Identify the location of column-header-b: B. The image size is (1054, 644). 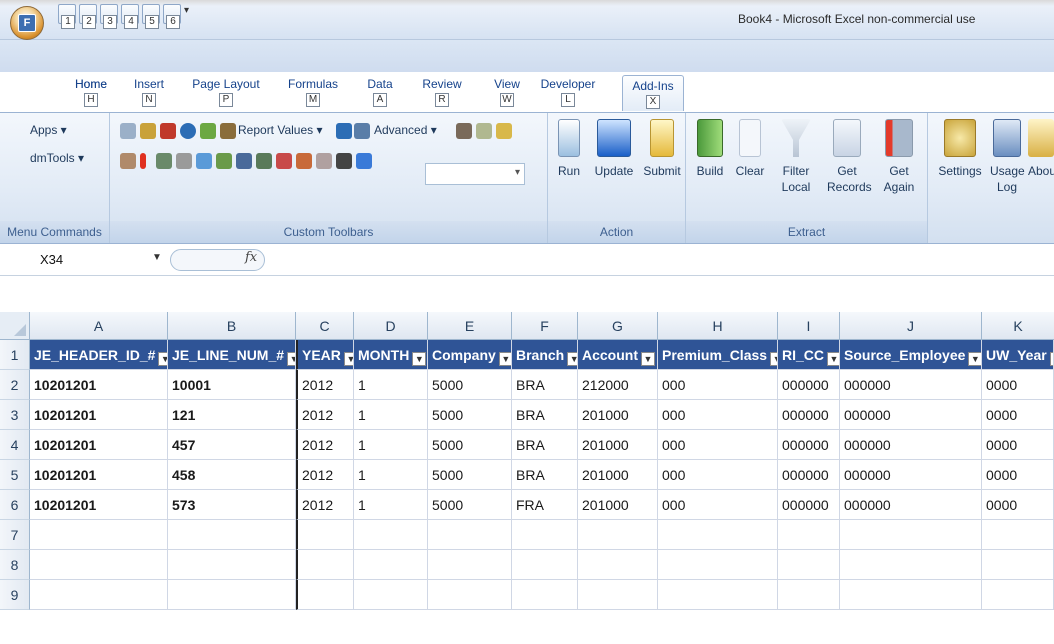
(232, 326).